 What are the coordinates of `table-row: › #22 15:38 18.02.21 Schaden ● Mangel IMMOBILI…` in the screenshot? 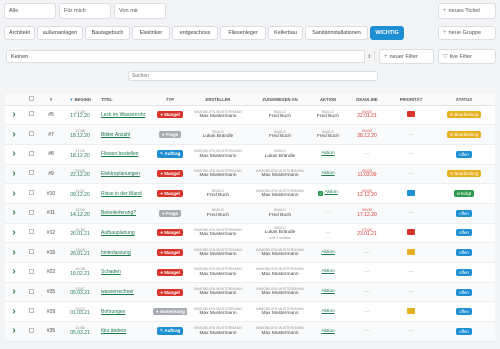 It's located at (250, 272).